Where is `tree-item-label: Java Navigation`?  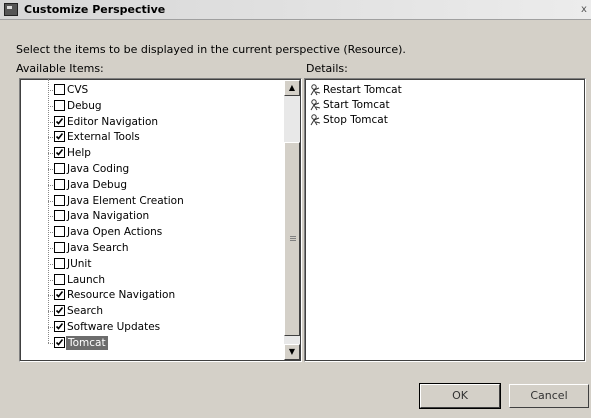 tree-item-label: Java Navigation is located at coordinates (108, 216).